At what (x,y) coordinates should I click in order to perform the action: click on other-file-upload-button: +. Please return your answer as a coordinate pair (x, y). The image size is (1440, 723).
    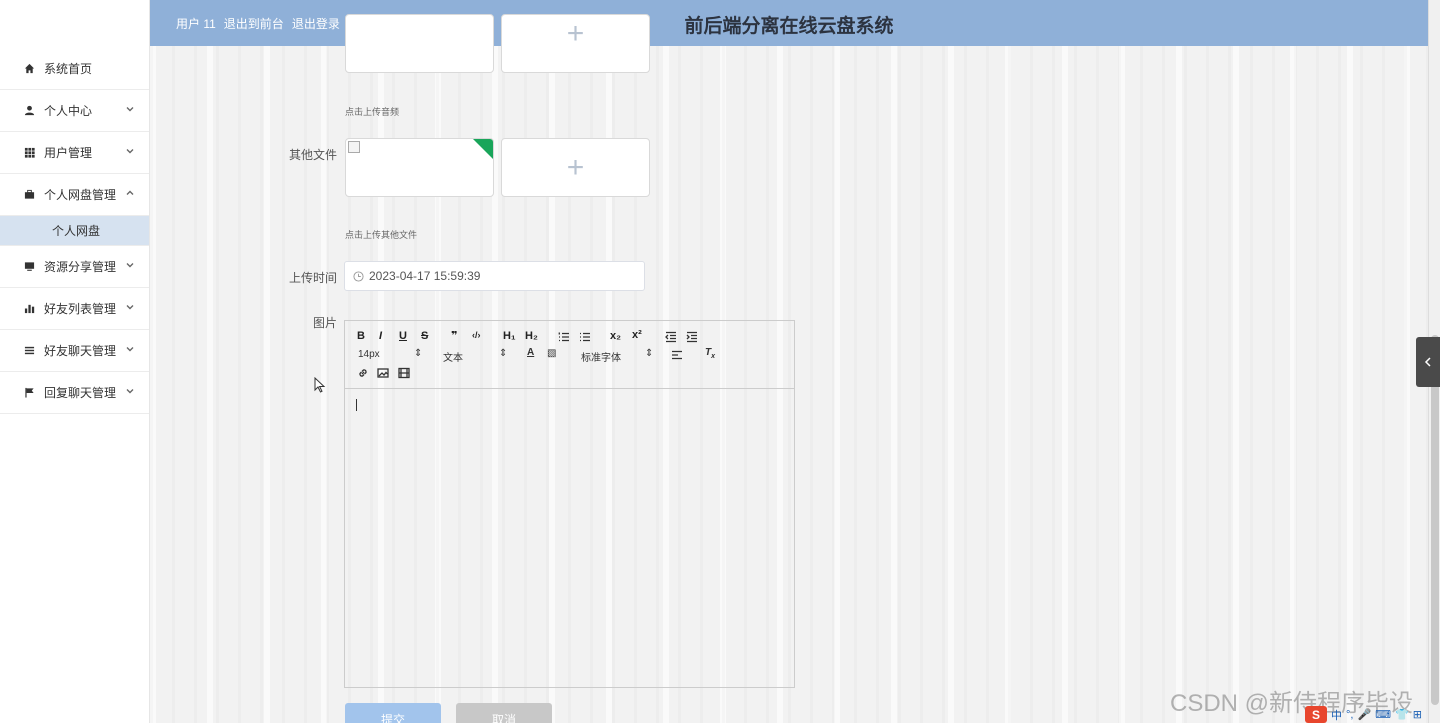
    Looking at the image, I should click on (575, 167).